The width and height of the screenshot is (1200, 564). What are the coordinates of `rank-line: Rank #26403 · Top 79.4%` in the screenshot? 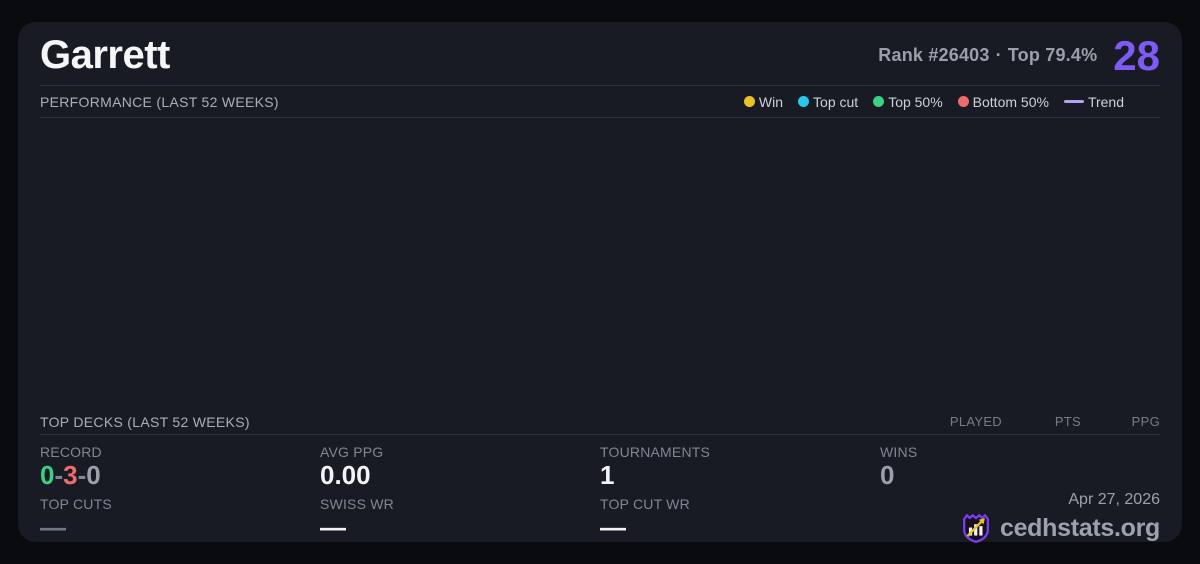 It's located at (987, 55).